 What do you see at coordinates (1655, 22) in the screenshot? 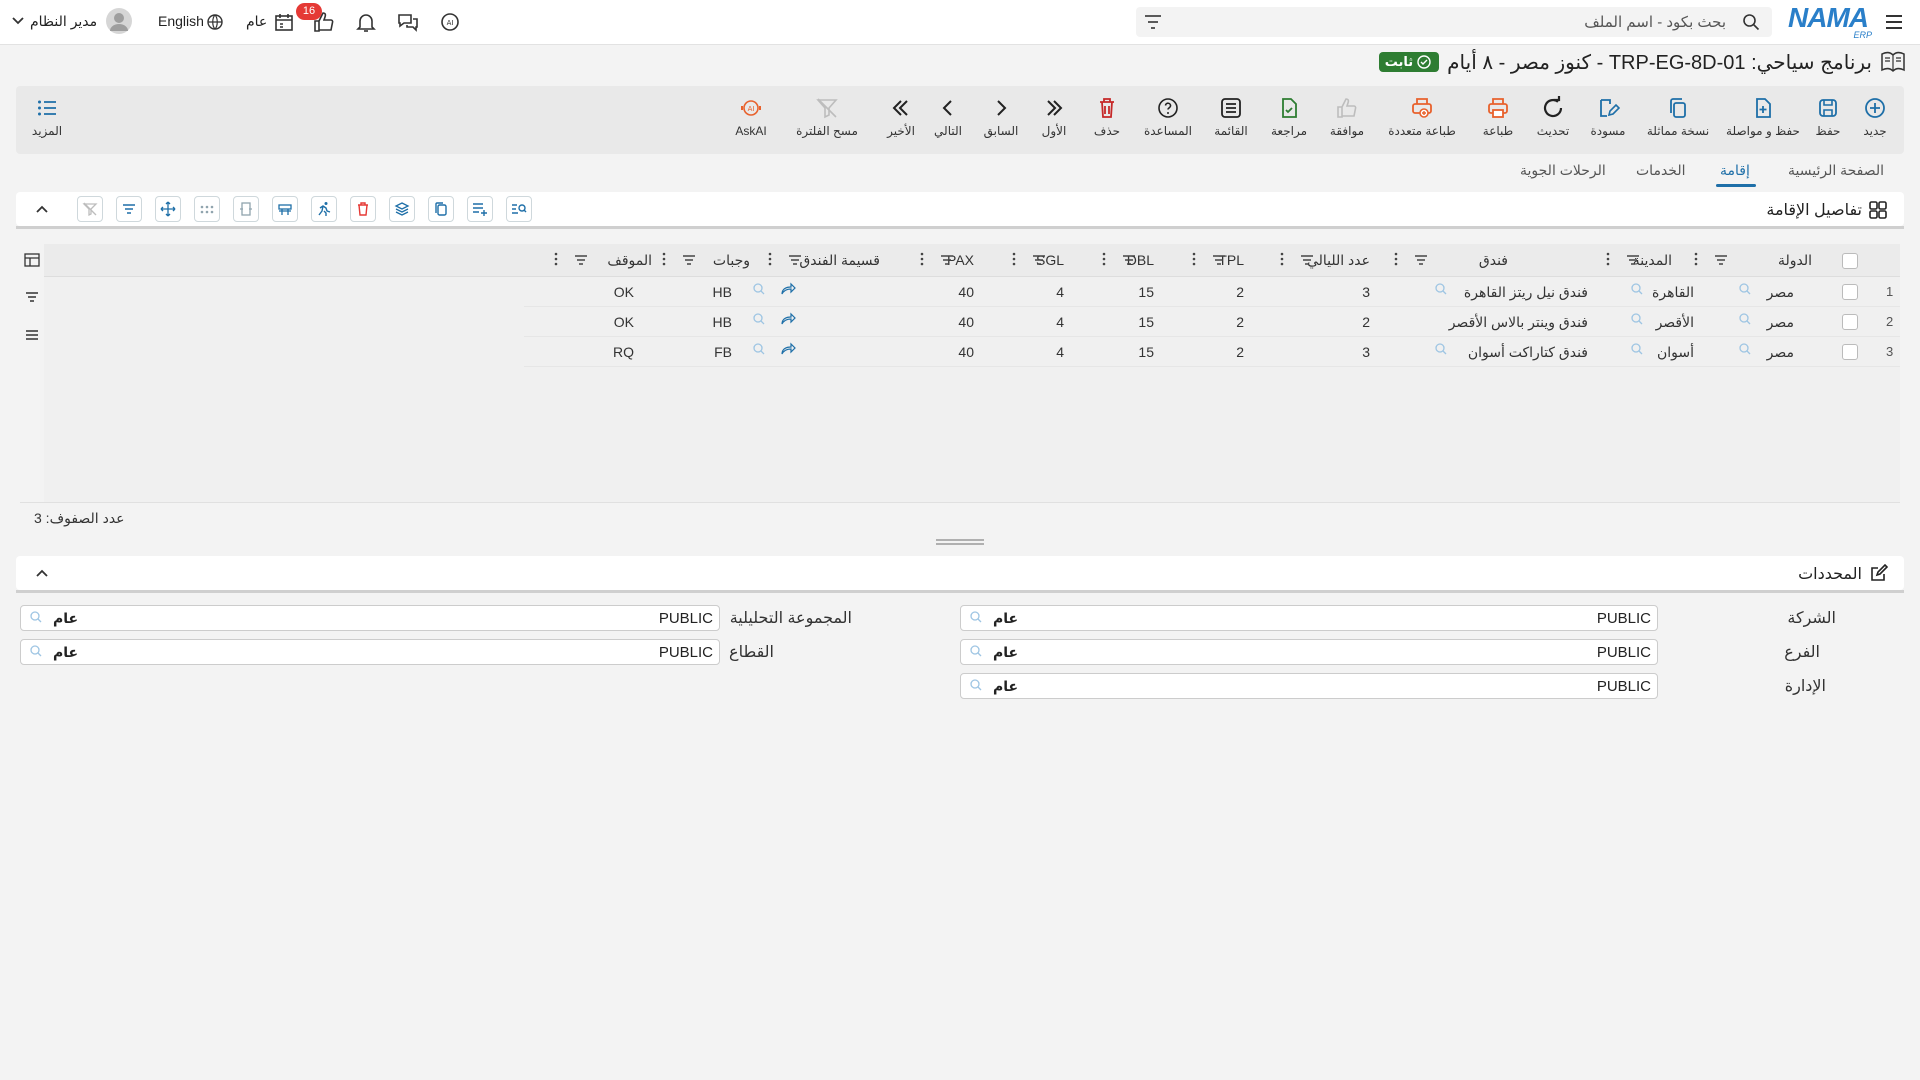
I see `search-input: بحث بكود - اسم الملف` at bounding box center [1655, 22].